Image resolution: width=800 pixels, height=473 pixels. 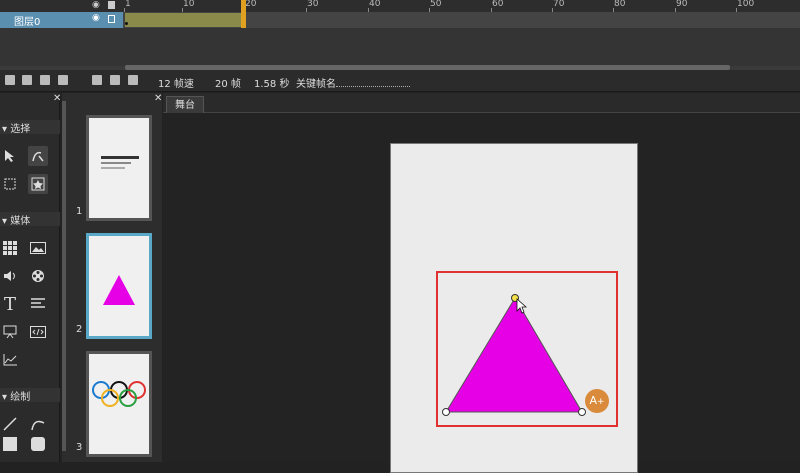 I want to click on add-point-badge-icon: A+, so click(x=597, y=401).